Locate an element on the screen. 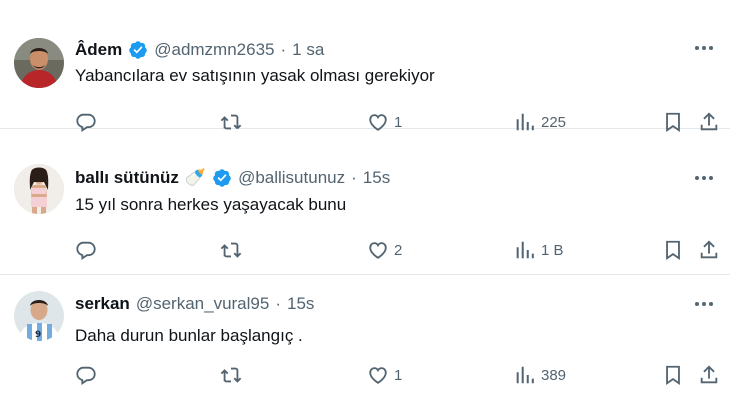 This screenshot has height=420, width=730. like-count: 1 is located at coordinates (398, 375).